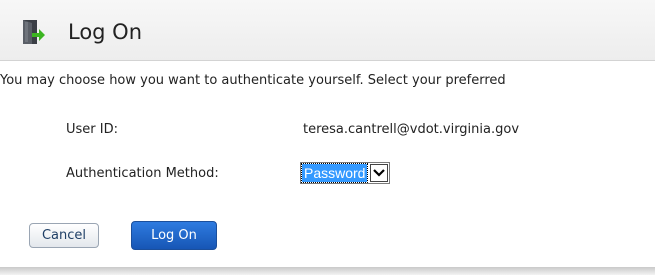  Describe the element at coordinates (64, 235) in the screenshot. I see `cancel-button: Cancel` at that location.